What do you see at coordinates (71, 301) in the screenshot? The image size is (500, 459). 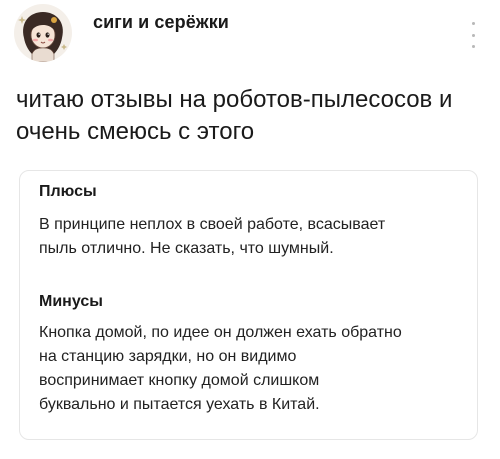 I see `cons-title: Минусы` at bounding box center [71, 301].